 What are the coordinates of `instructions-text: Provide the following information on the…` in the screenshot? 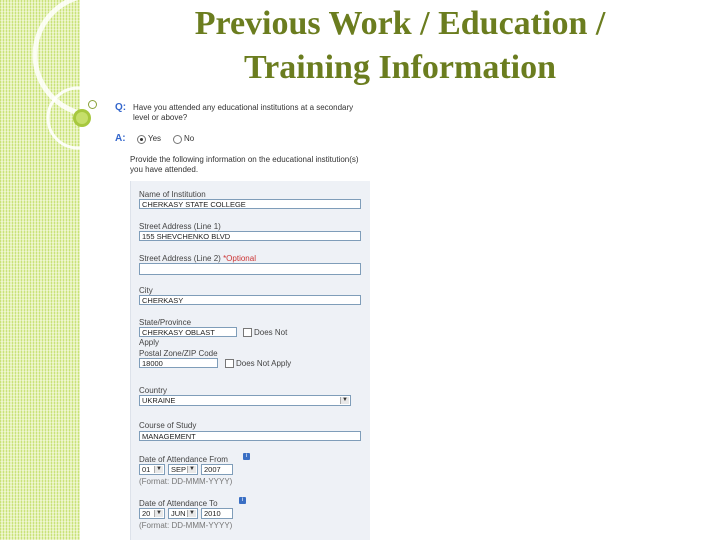 It's located at (244, 164).